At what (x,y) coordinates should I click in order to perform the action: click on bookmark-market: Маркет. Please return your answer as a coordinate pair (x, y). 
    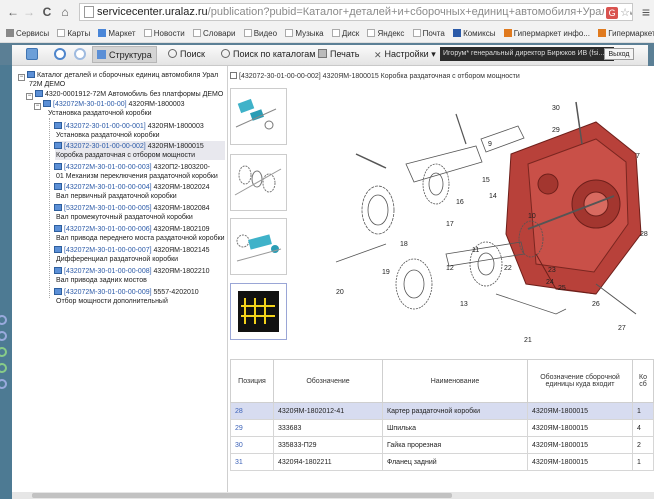
    Looking at the image, I should click on (117, 34).